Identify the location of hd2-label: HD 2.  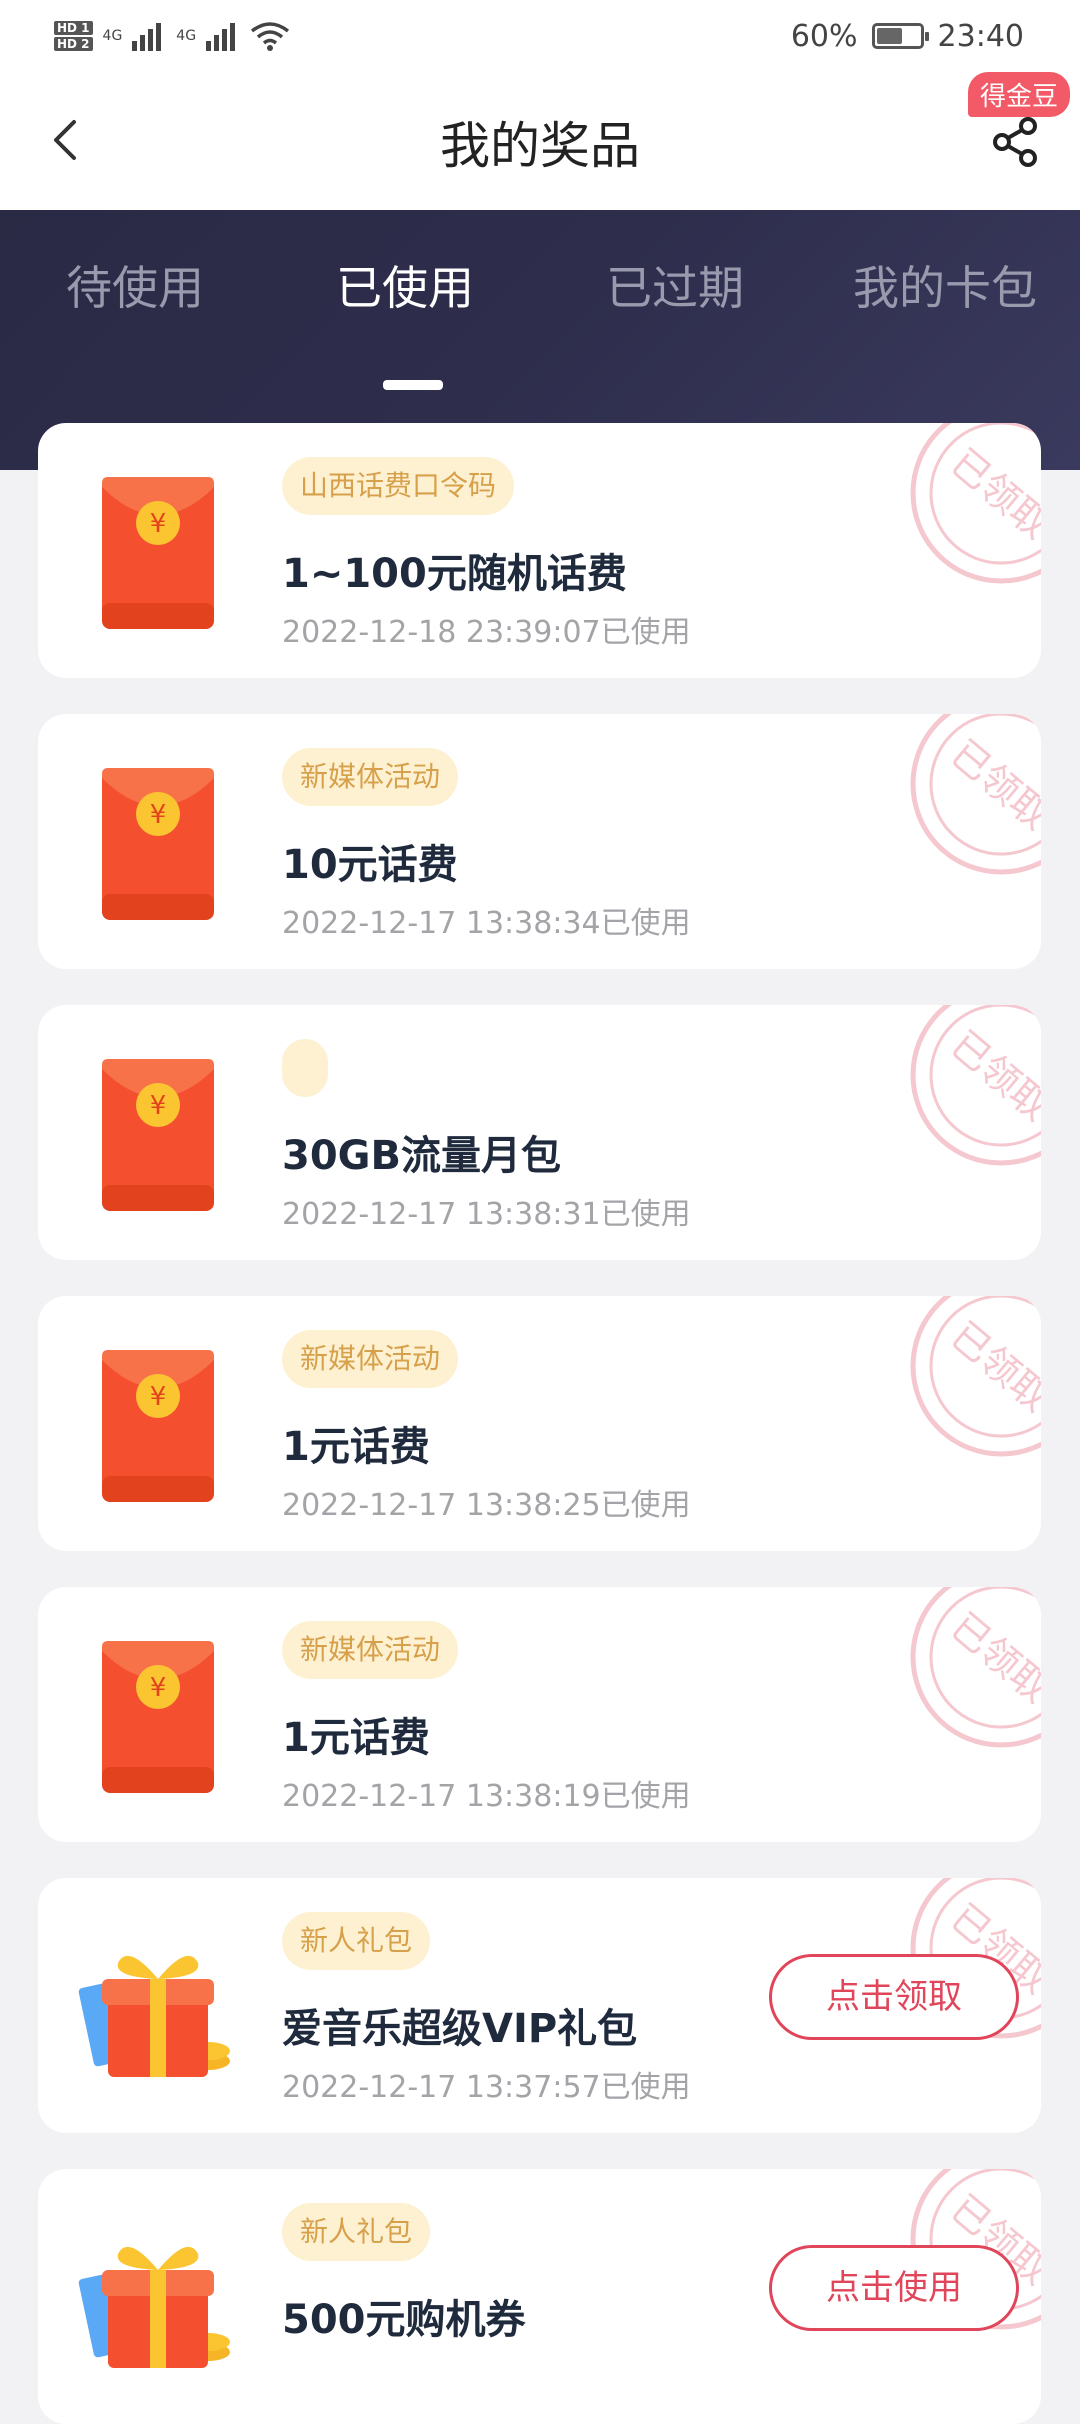
(73, 44).